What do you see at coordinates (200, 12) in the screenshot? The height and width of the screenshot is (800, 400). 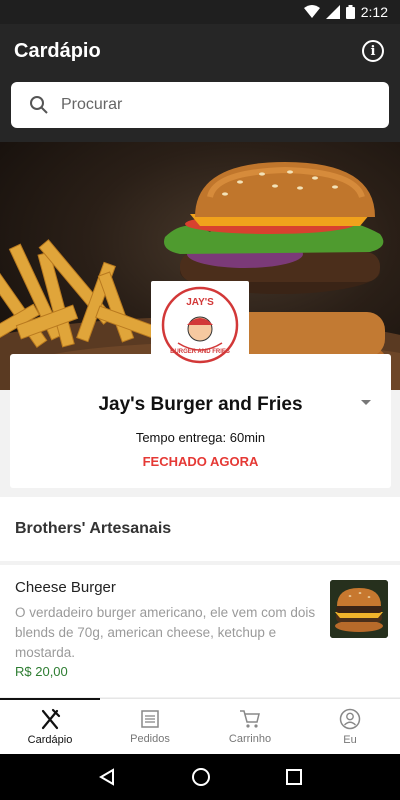 I see `status-bar: 2:12` at bounding box center [200, 12].